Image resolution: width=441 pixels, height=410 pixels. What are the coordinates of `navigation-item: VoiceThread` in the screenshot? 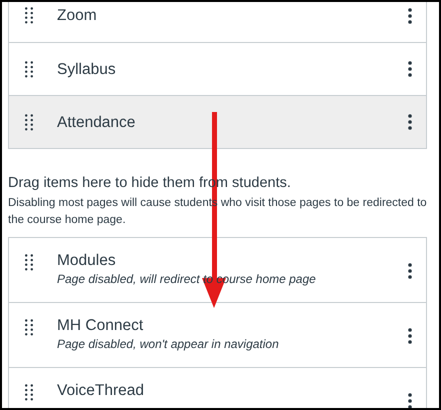 It's located at (217, 387).